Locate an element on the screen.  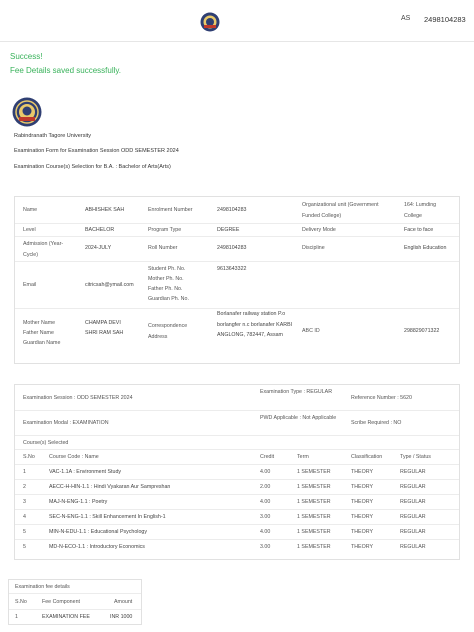
fee-table-header: S.No Fee Component Amount is located at coordinates (75, 602).